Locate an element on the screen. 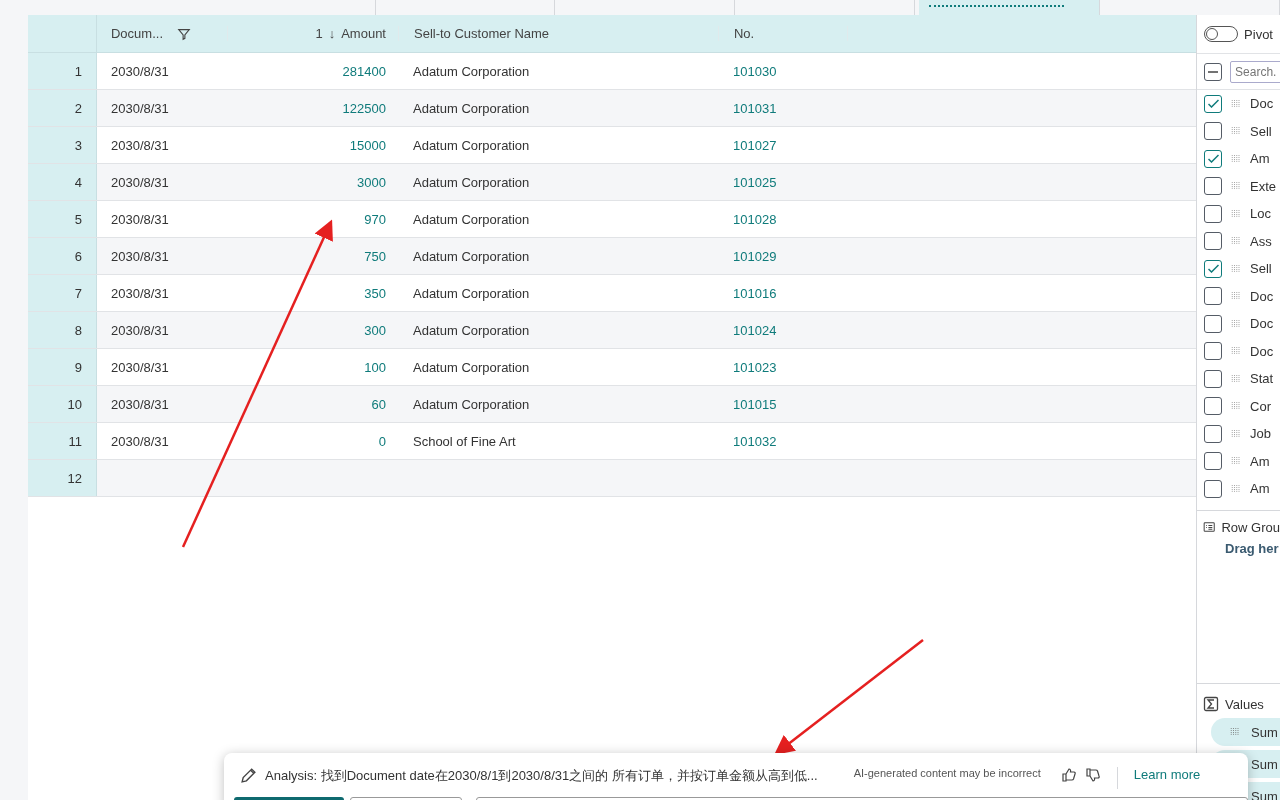  row-number: 8 is located at coordinates (78, 330).